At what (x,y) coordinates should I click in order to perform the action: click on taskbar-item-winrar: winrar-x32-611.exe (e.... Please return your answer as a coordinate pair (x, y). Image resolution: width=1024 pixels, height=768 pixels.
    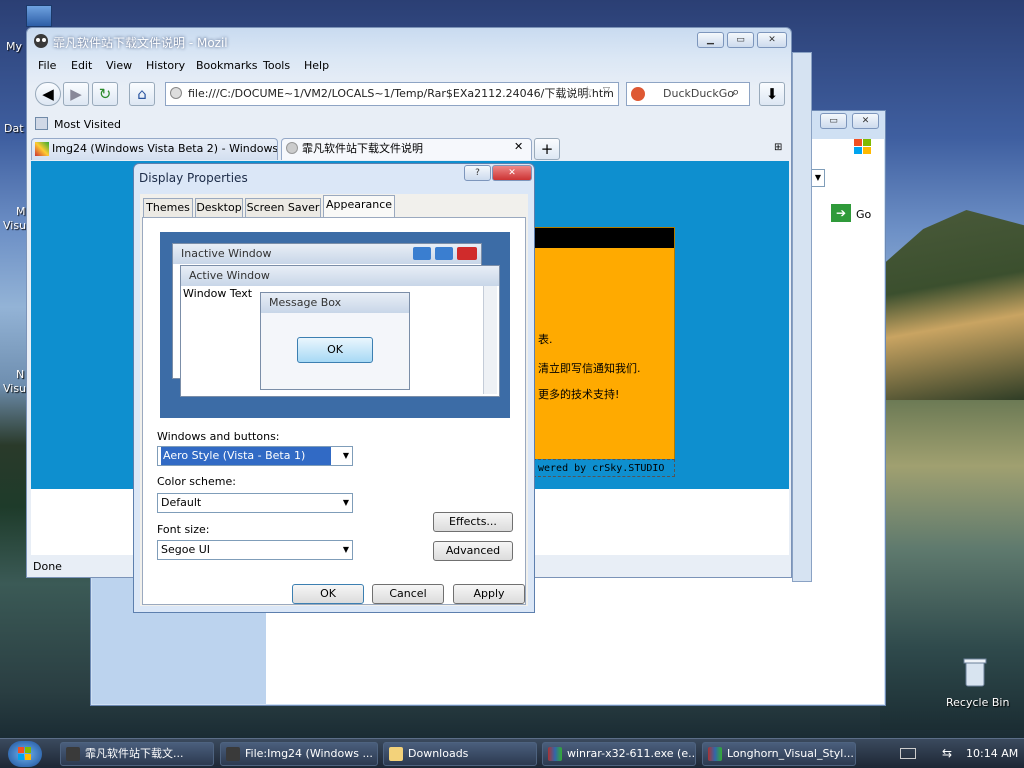
    Looking at the image, I should click on (619, 754).